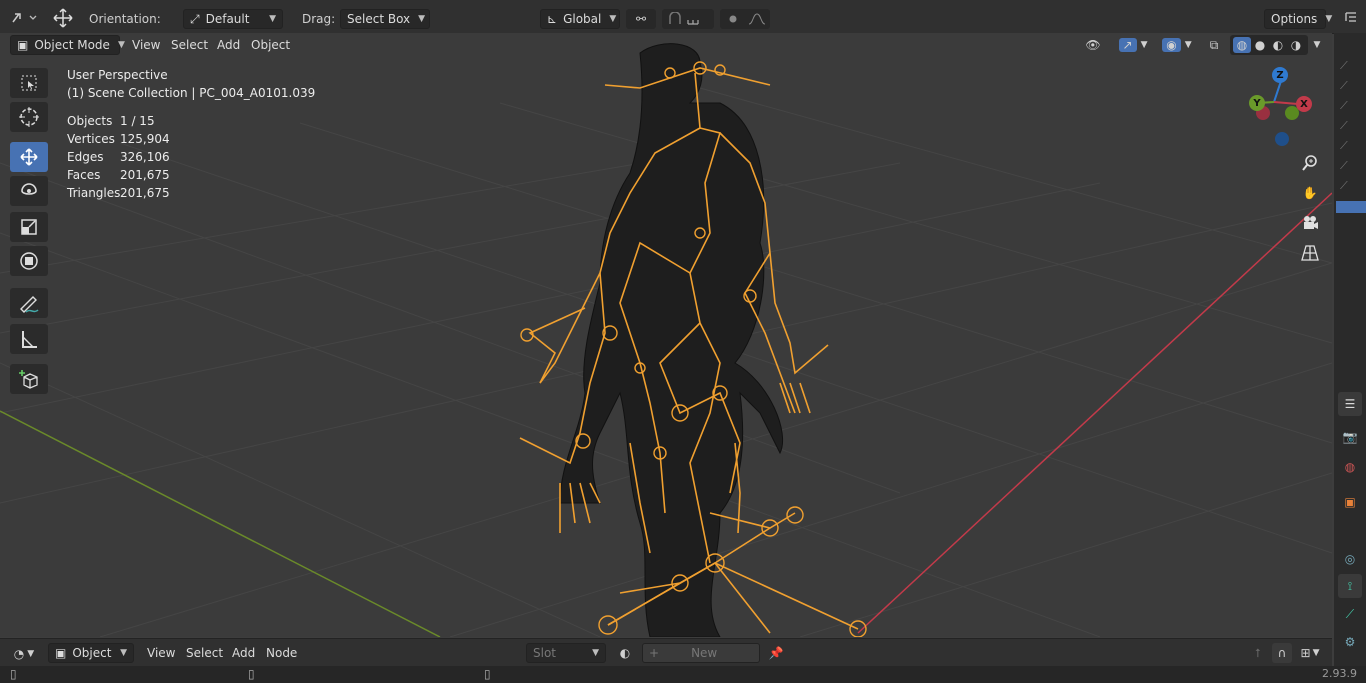 This screenshot has height=683, width=1366. Describe the element at coordinates (1304, 104) in the screenshot. I see `gizmo-x-axis: X` at that location.